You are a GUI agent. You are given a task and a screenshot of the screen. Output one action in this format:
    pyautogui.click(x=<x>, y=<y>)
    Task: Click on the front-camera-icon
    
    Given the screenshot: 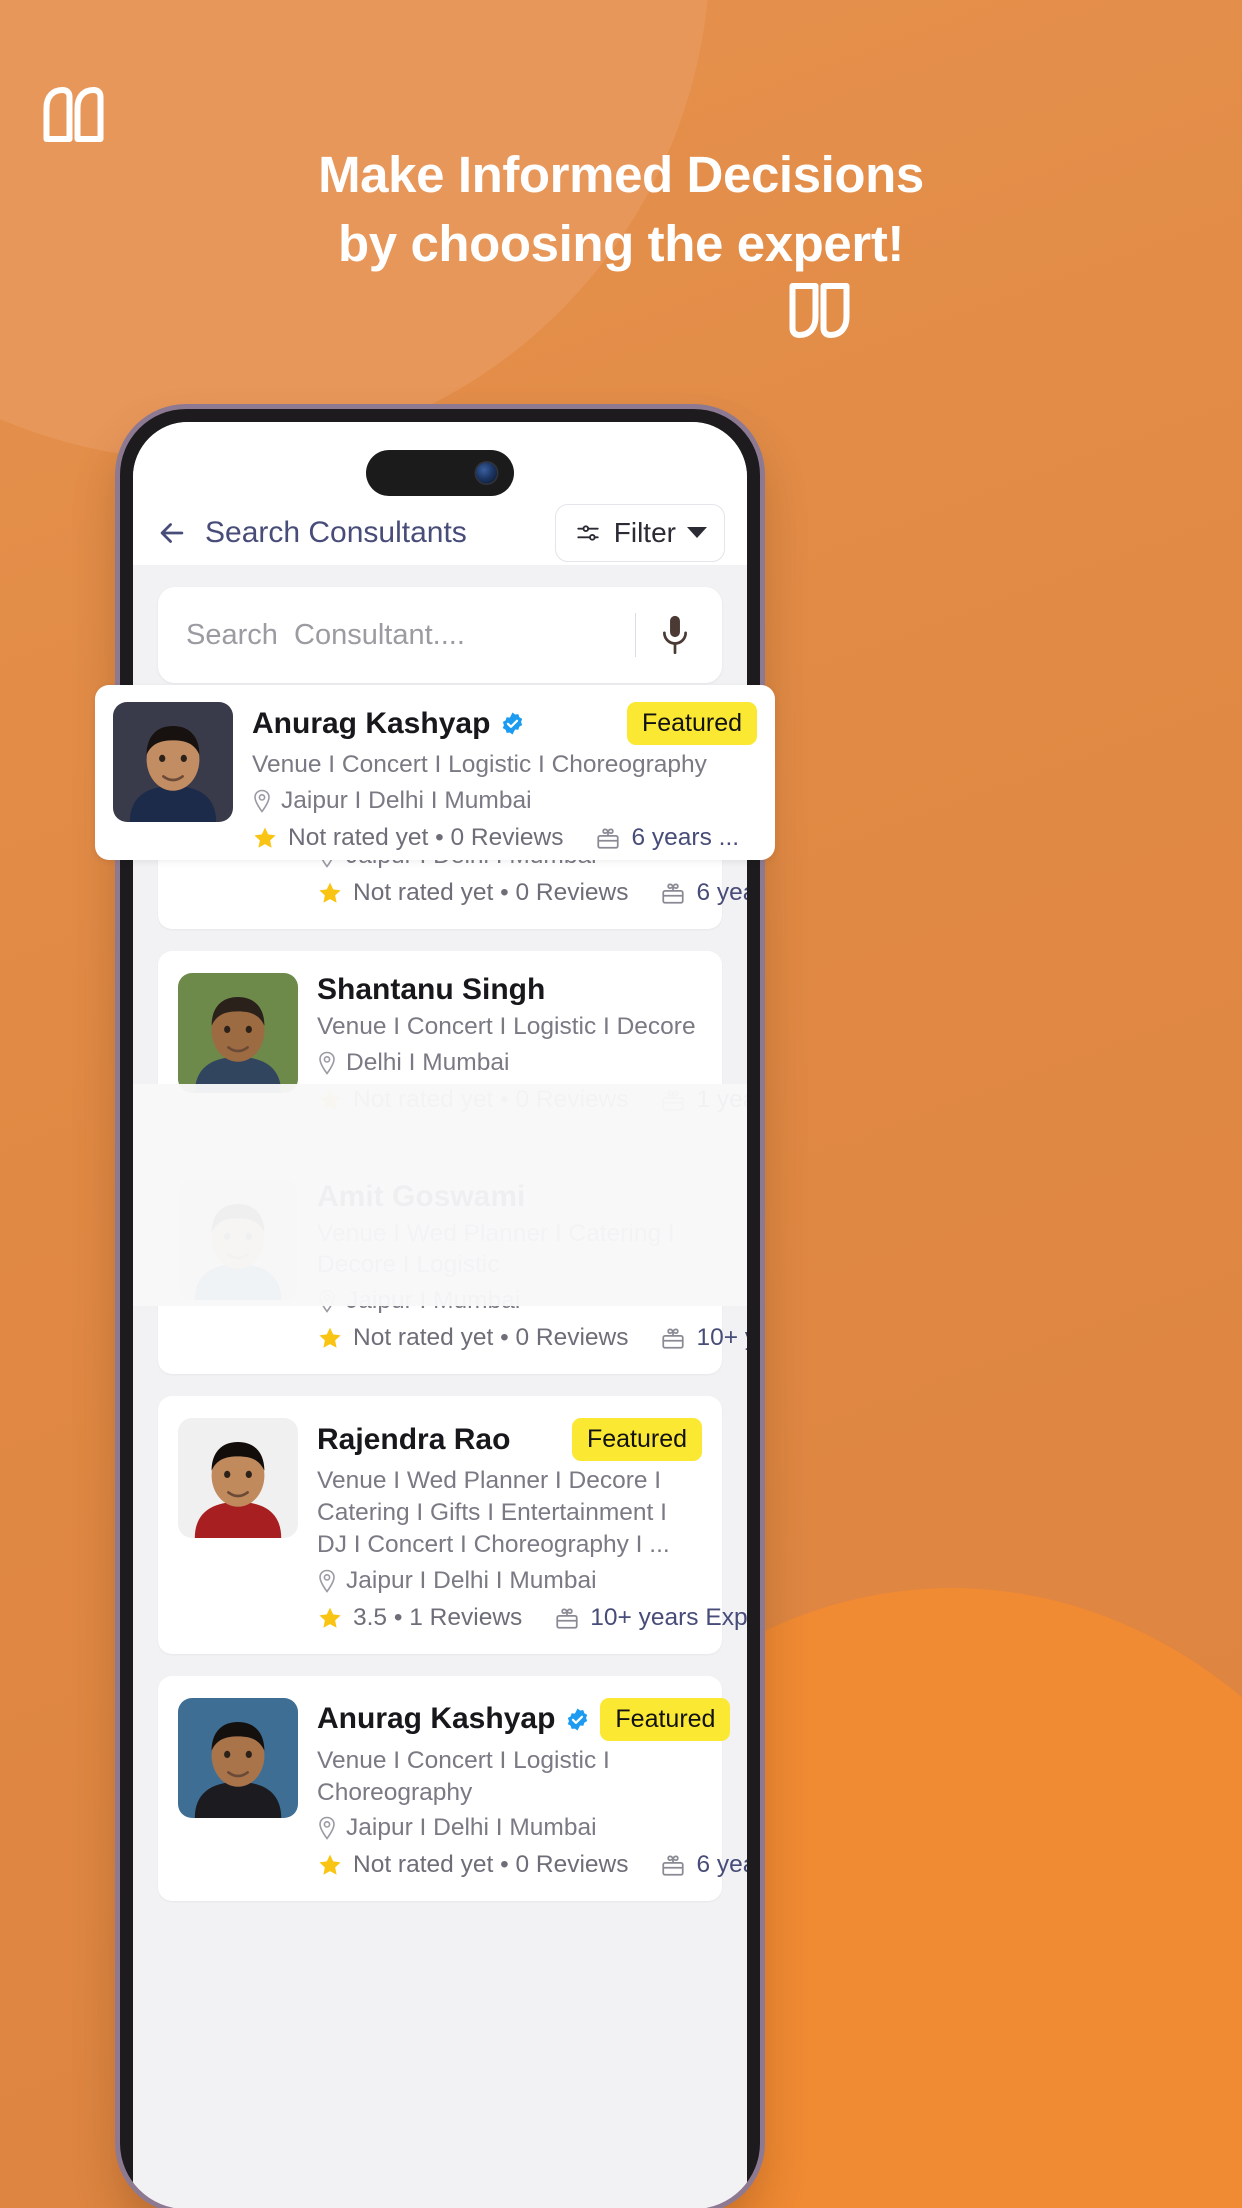 What is the action you would take?
    pyautogui.click(x=486, y=473)
    